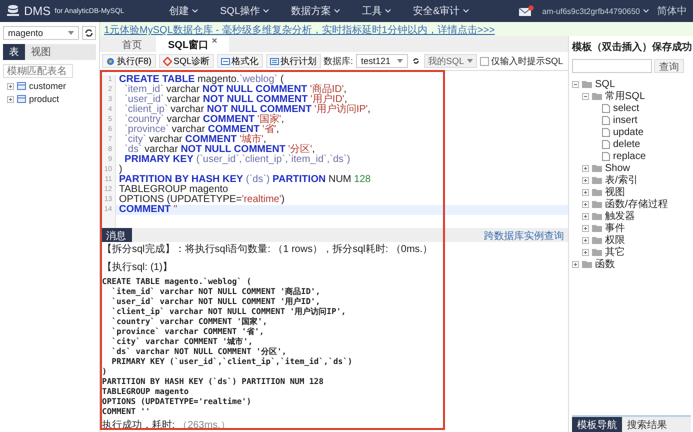 This screenshot has width=693, height=432. I want to click on language-menu: 简体中, so click(672, 11).